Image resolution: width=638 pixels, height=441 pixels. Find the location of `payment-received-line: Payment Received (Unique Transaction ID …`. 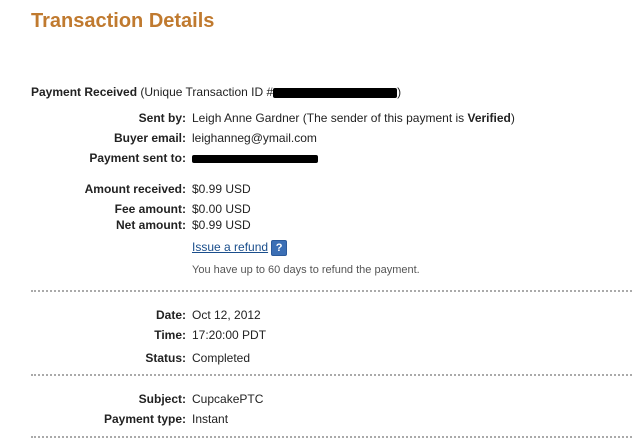

payment-received-line: Payment Received (Unique Transaction ID … is located at coordinates (216, 92).